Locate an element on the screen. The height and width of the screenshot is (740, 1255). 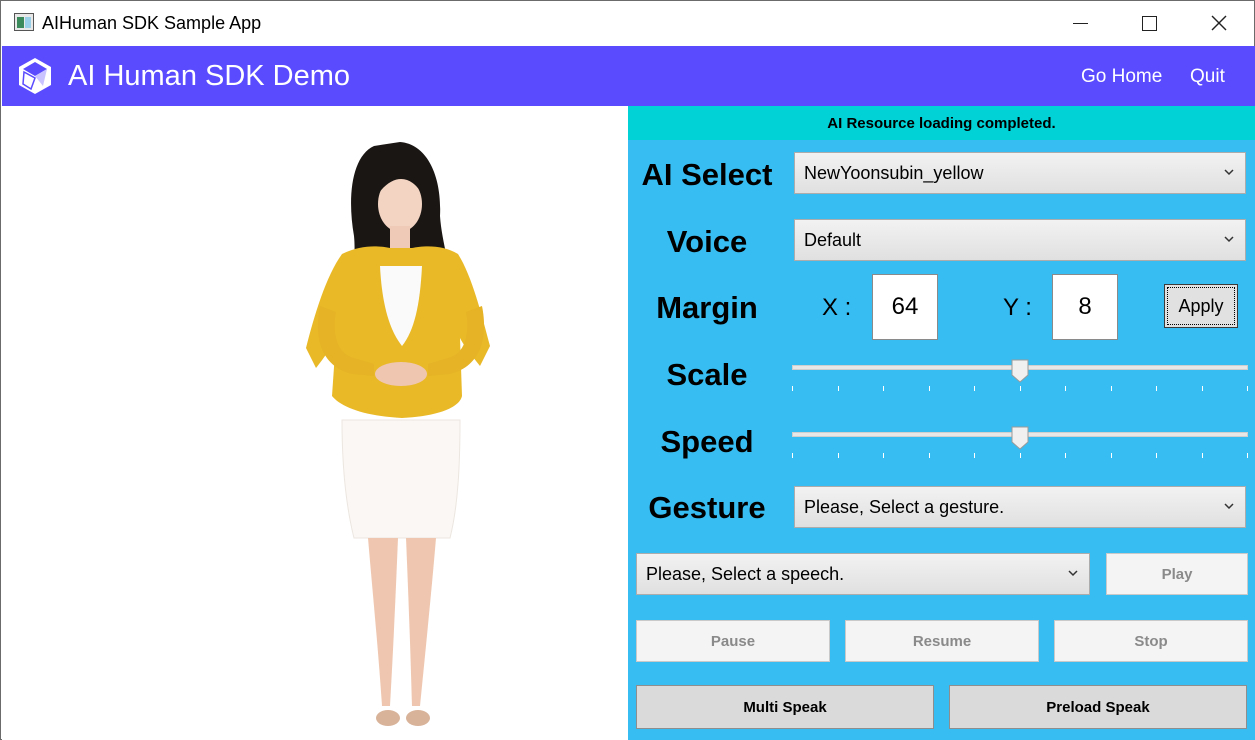
maximize-icon is located at coordinates (1149, 23).